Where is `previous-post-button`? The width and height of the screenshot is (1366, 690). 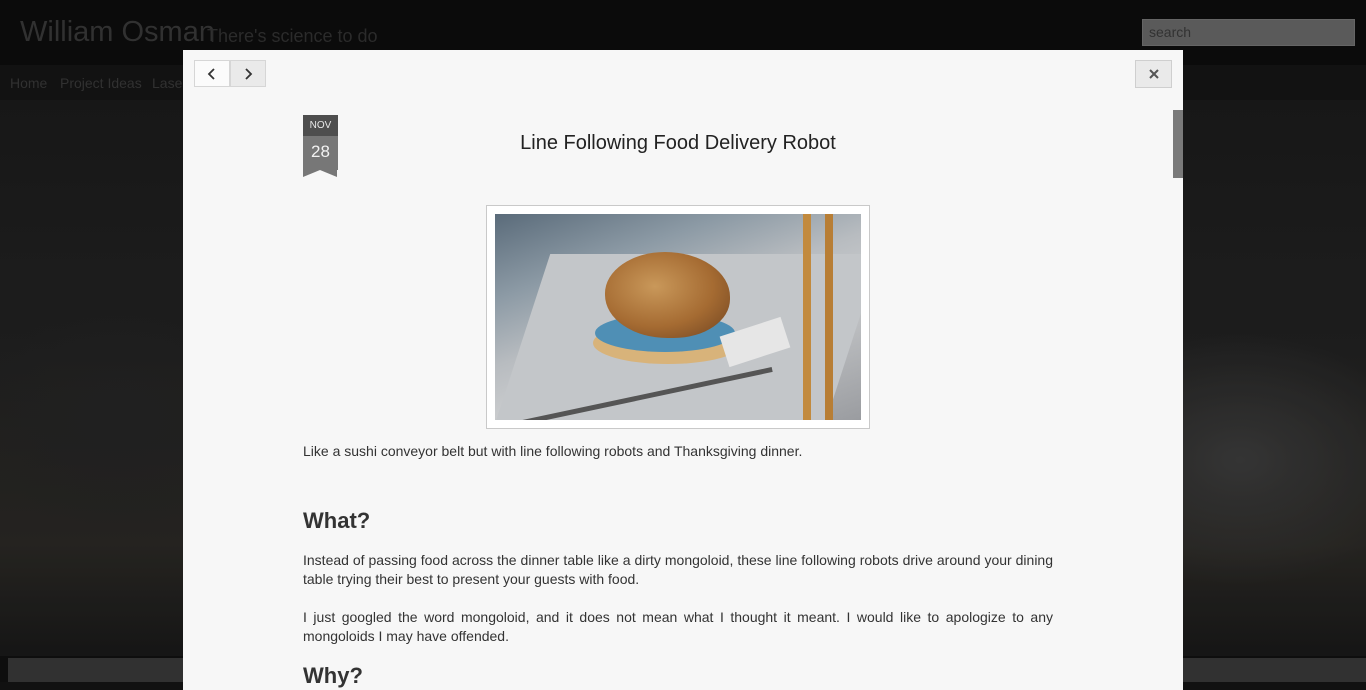
previous-post-button is located at coordinates (212, 73).